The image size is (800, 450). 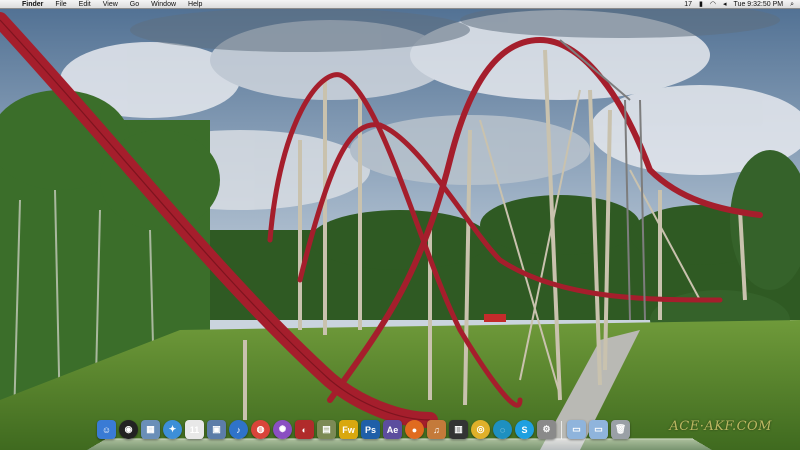 What do you see at coordinates (260, 429) in the screenshot?
I see `chrome-like-icon: ◍` at bounding box center [260, 429].